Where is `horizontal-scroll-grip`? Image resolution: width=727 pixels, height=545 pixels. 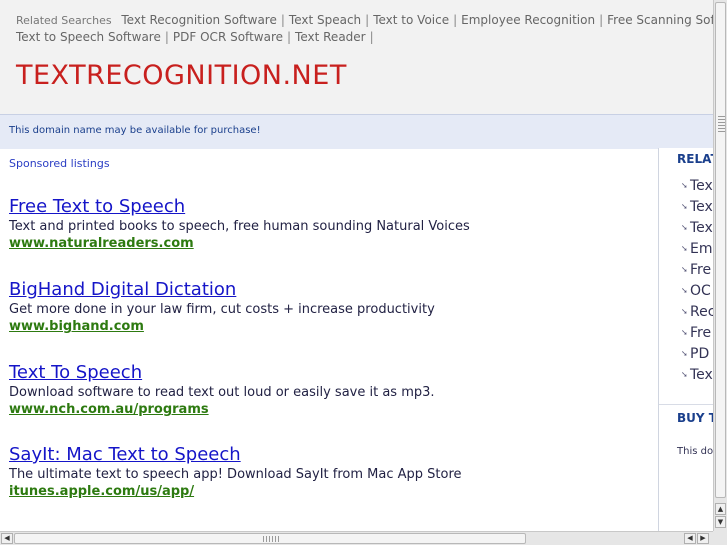
horizontal-scroll-grip is located at coordinates (272, 539).